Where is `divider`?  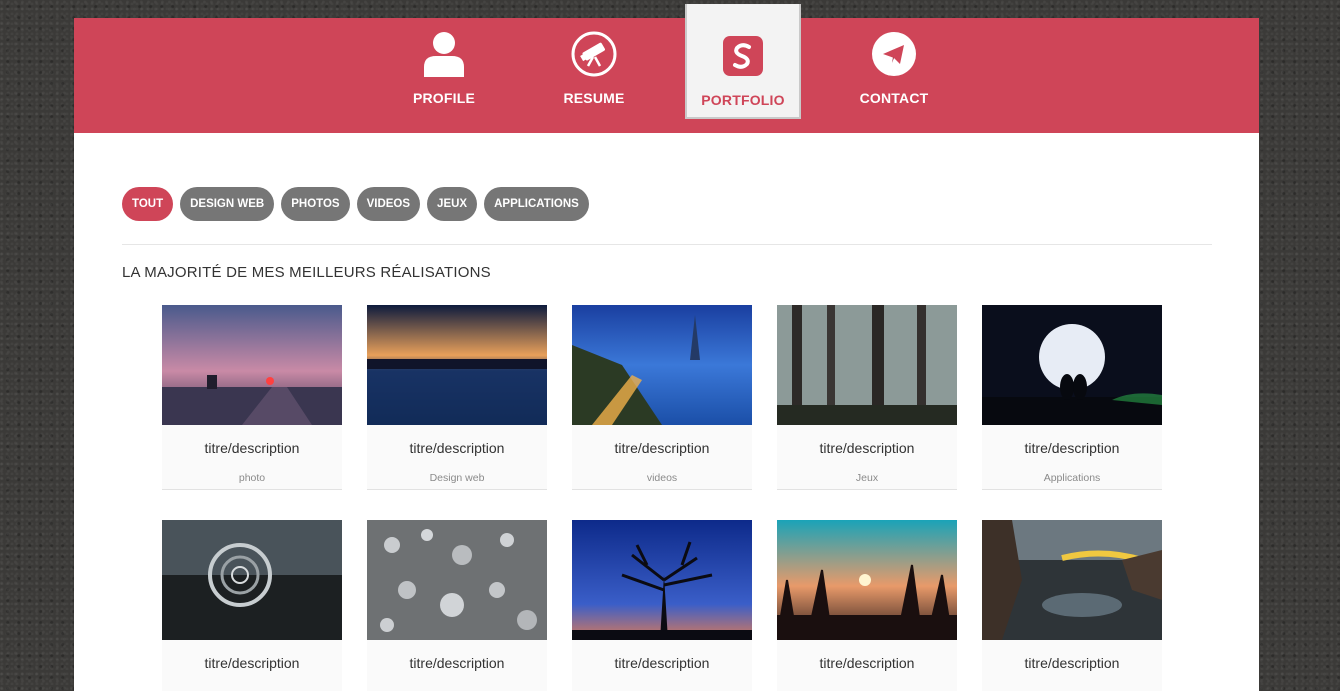 divider is located at coordinates (667, 244).